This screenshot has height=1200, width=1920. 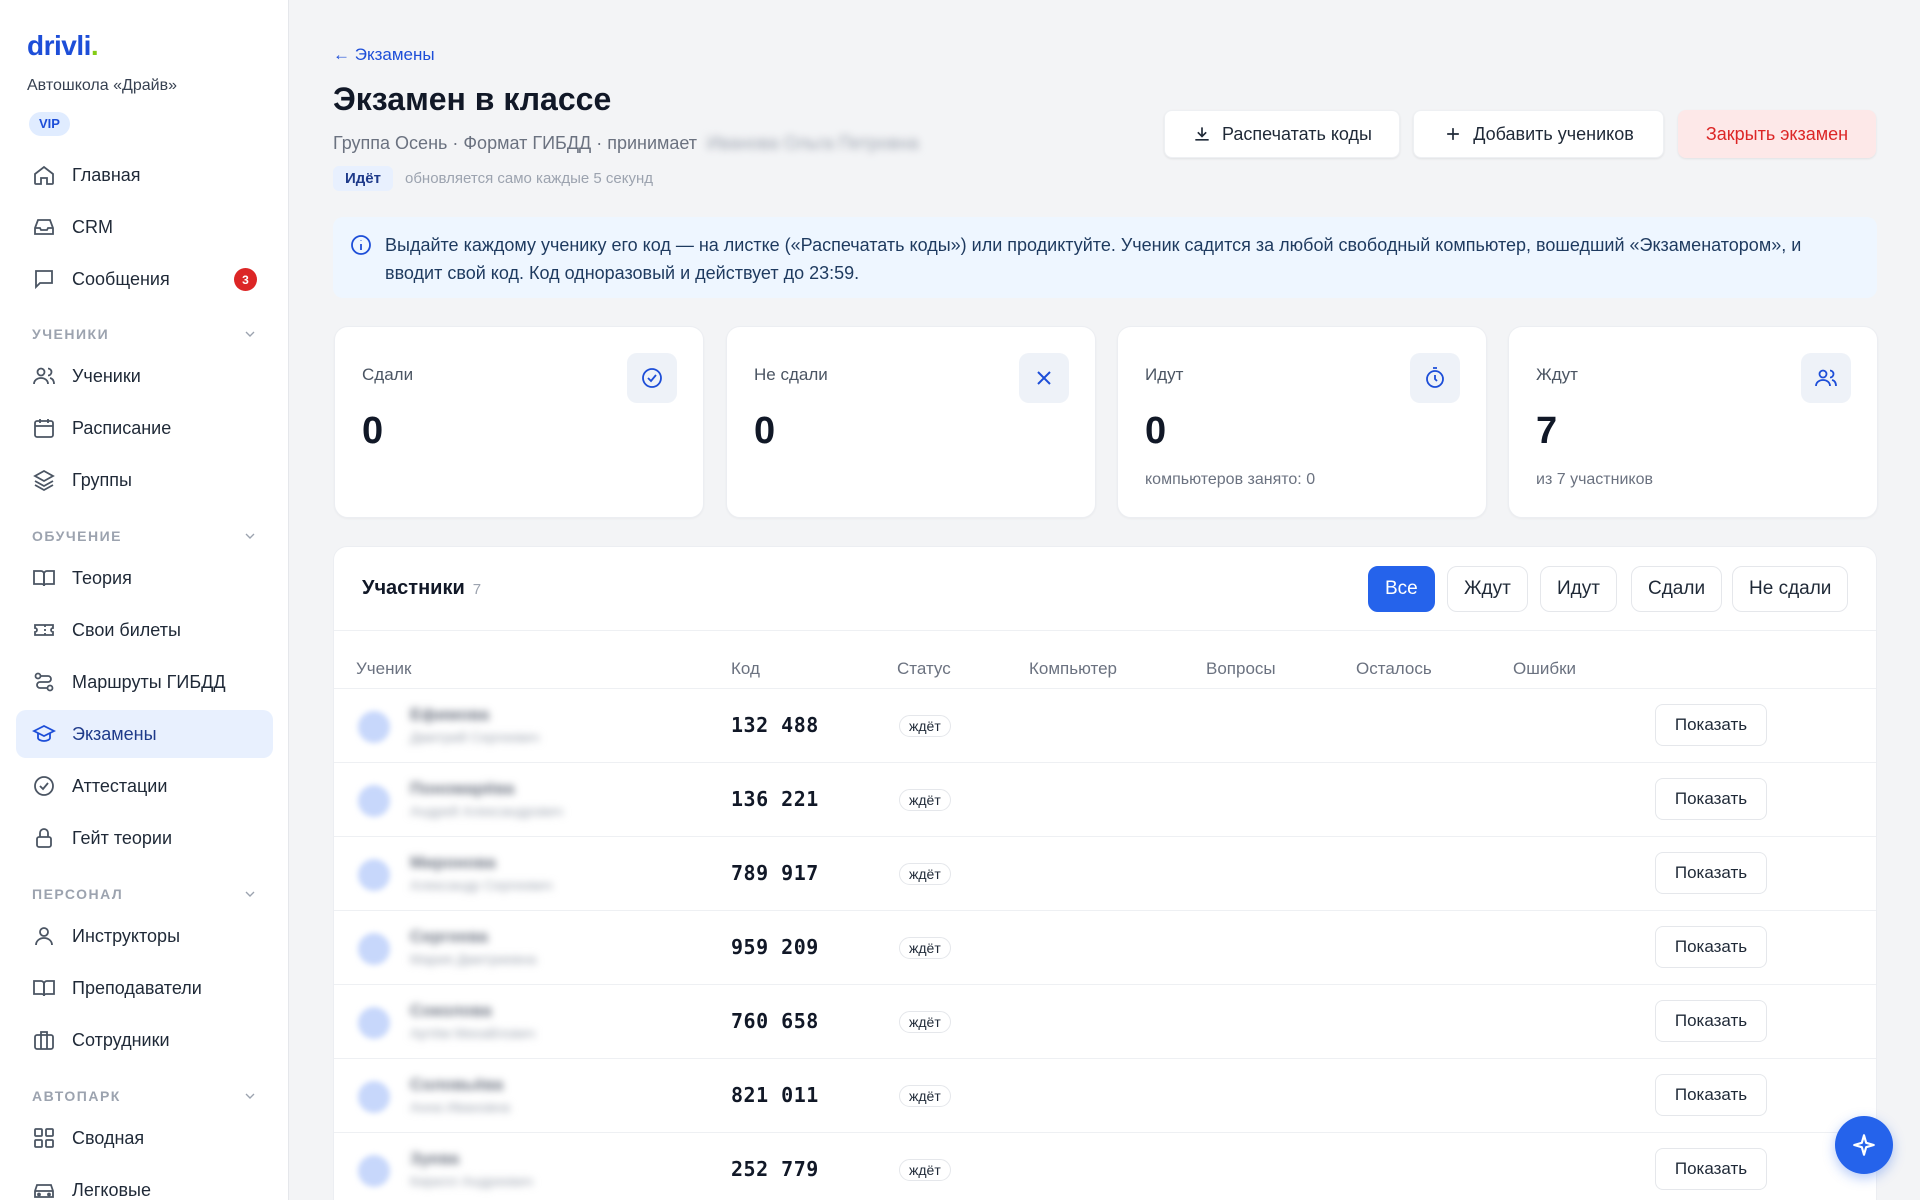 What do you see at coordinates (145, 894) in the screenshot?
I see `section-staff: ПЕРСОНАЛ` at bounding box center [145, 894].